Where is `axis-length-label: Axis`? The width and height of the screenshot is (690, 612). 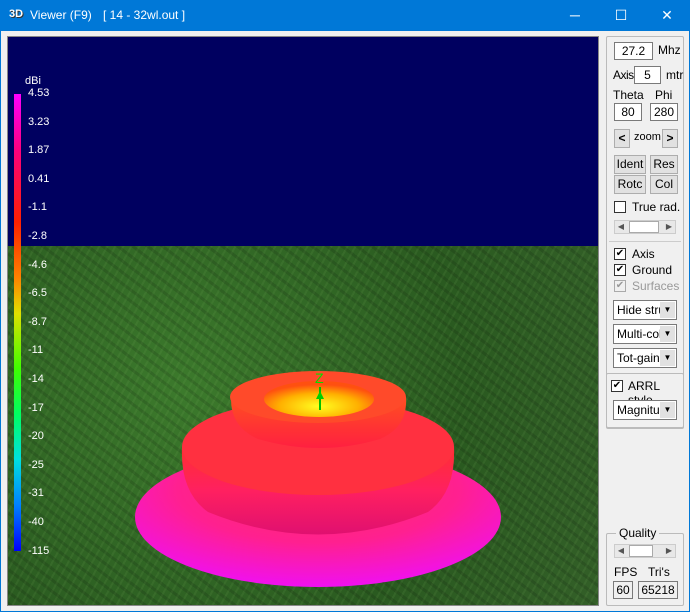
axis-length-label: Axis is located at coordinates (623, 75).